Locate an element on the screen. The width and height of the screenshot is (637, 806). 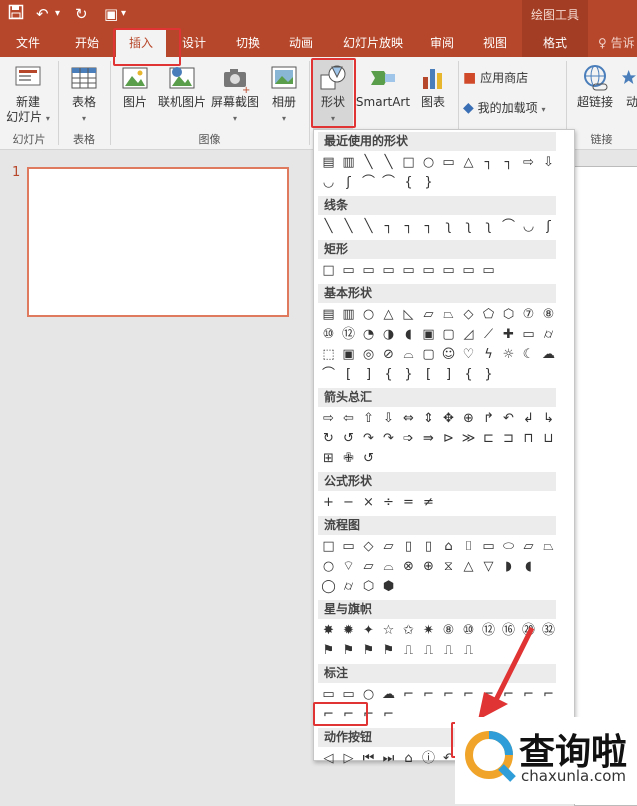
shape-option: ⌐ is located at coordinates (408, 694).